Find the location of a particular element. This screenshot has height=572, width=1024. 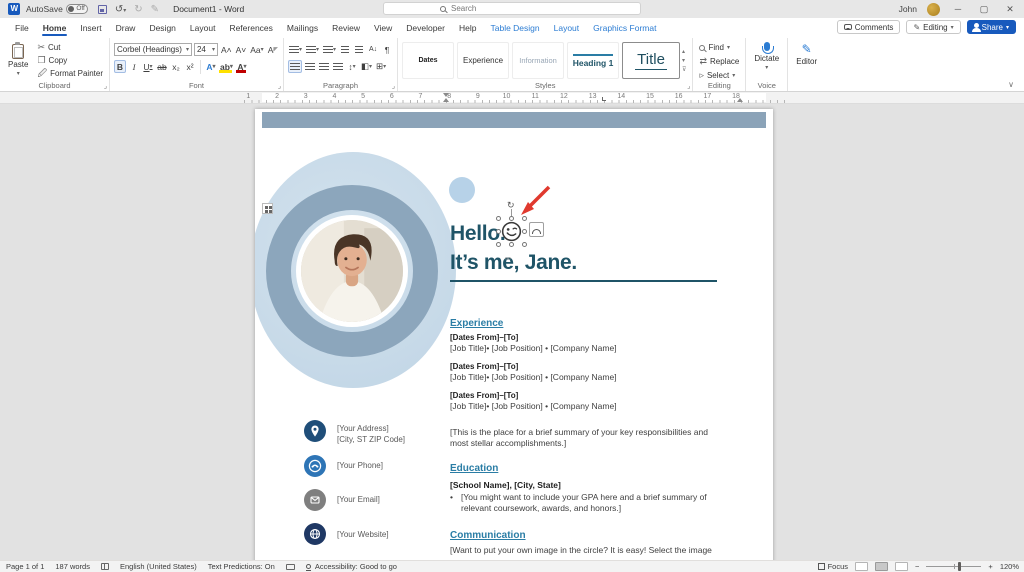

email-icon is located at coordinates (315, 500).